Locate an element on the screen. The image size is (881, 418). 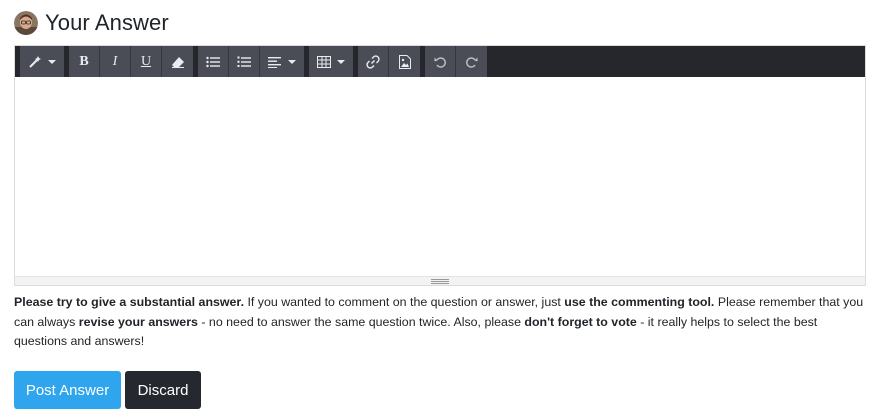
italic-icon: I is located at coordinates (115, 61).